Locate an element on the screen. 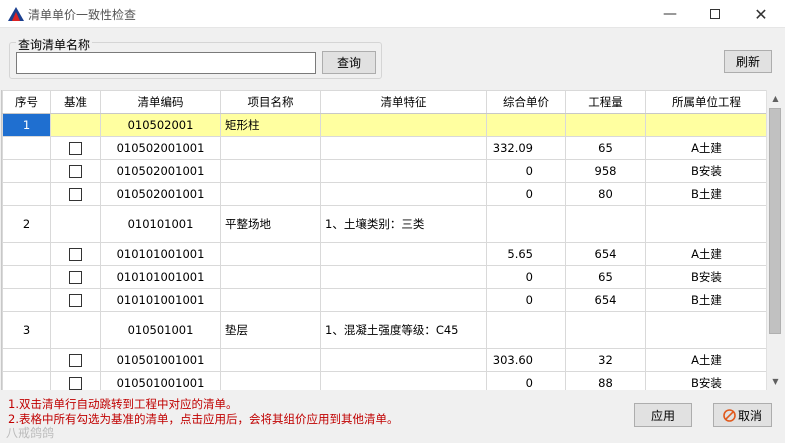  apply-button: 应用 is located at coordinates (663, 415).